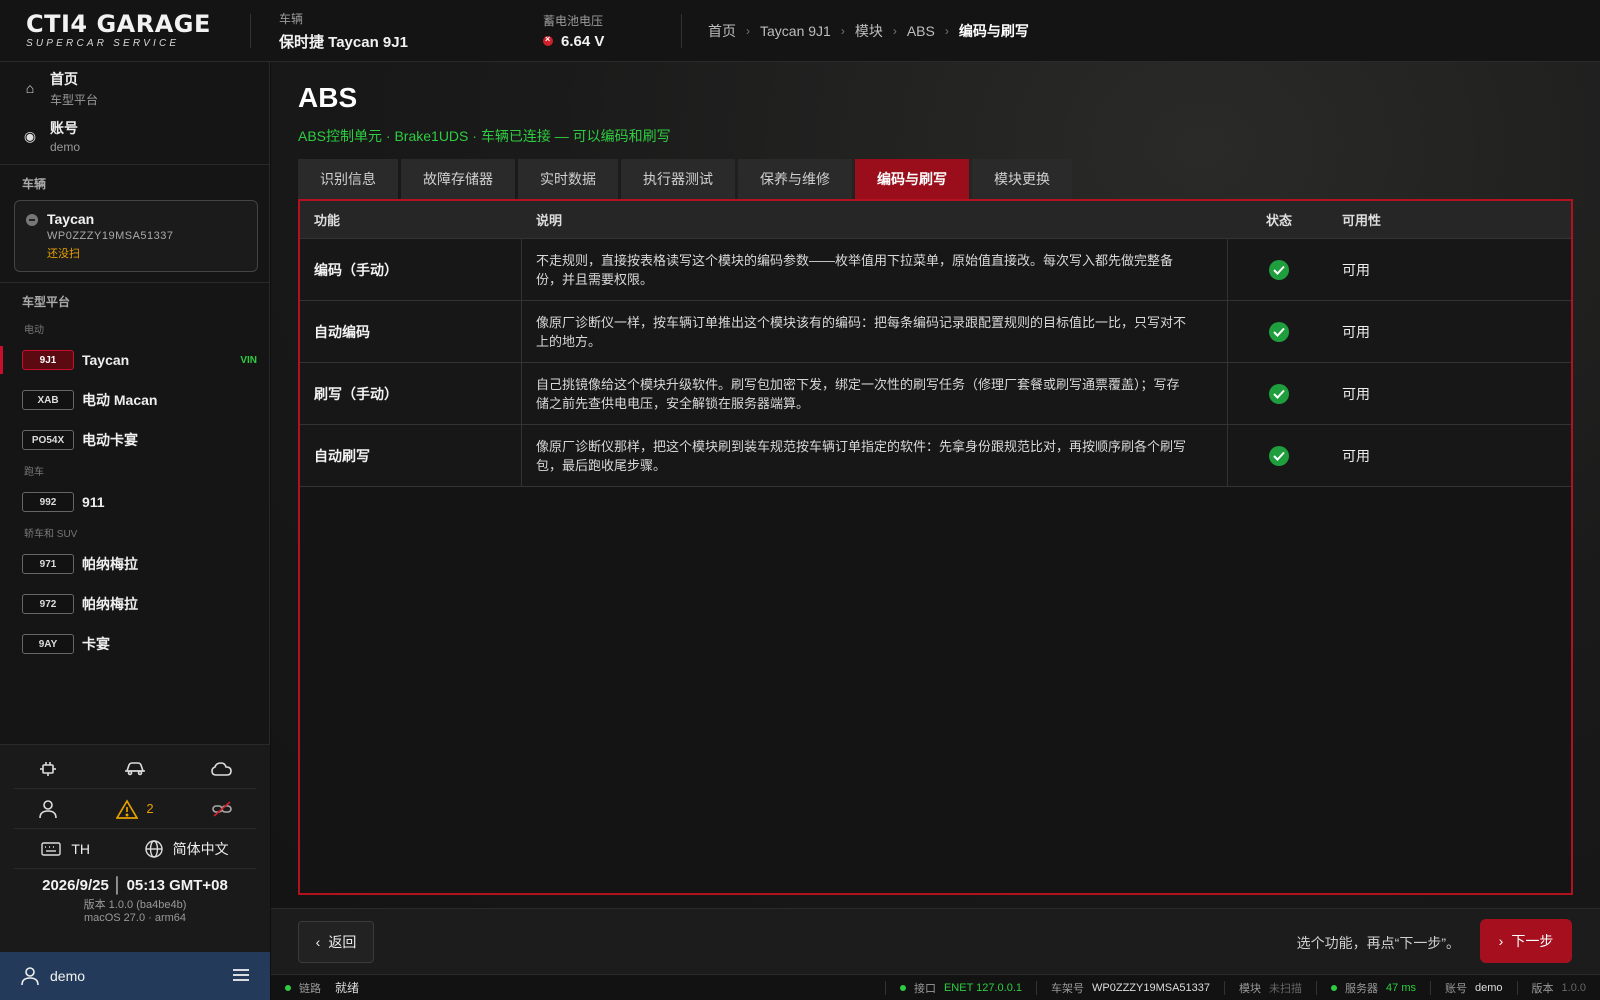  I want to click on battery-label: 蓄电池电压, so click(573, 20).